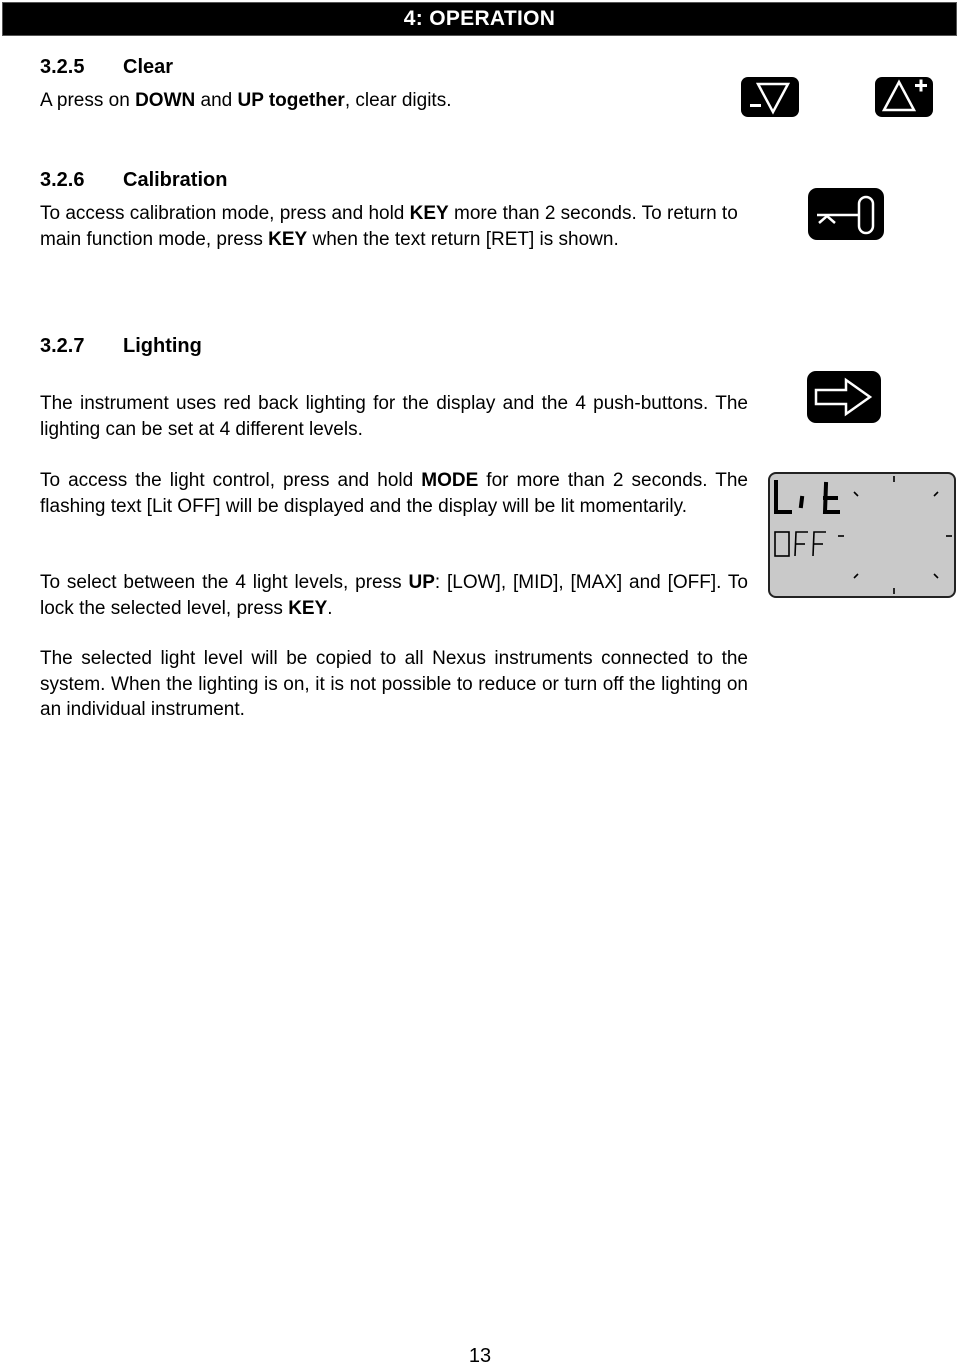  What do you see at coordinates (844, 397) in the screenshot?
I see `mode-arrow-button-icon` at bounding box center [844, 397].